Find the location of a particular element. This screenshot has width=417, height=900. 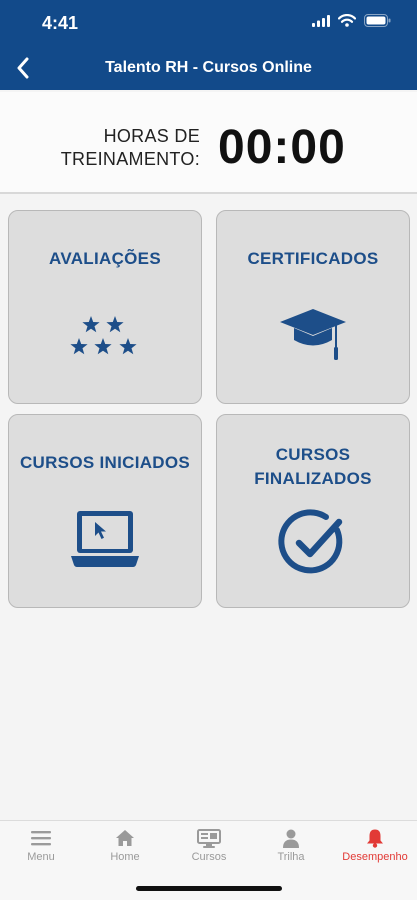

nav-bar: Talento RH - Cursos Online is located at coordinates (208, 68).